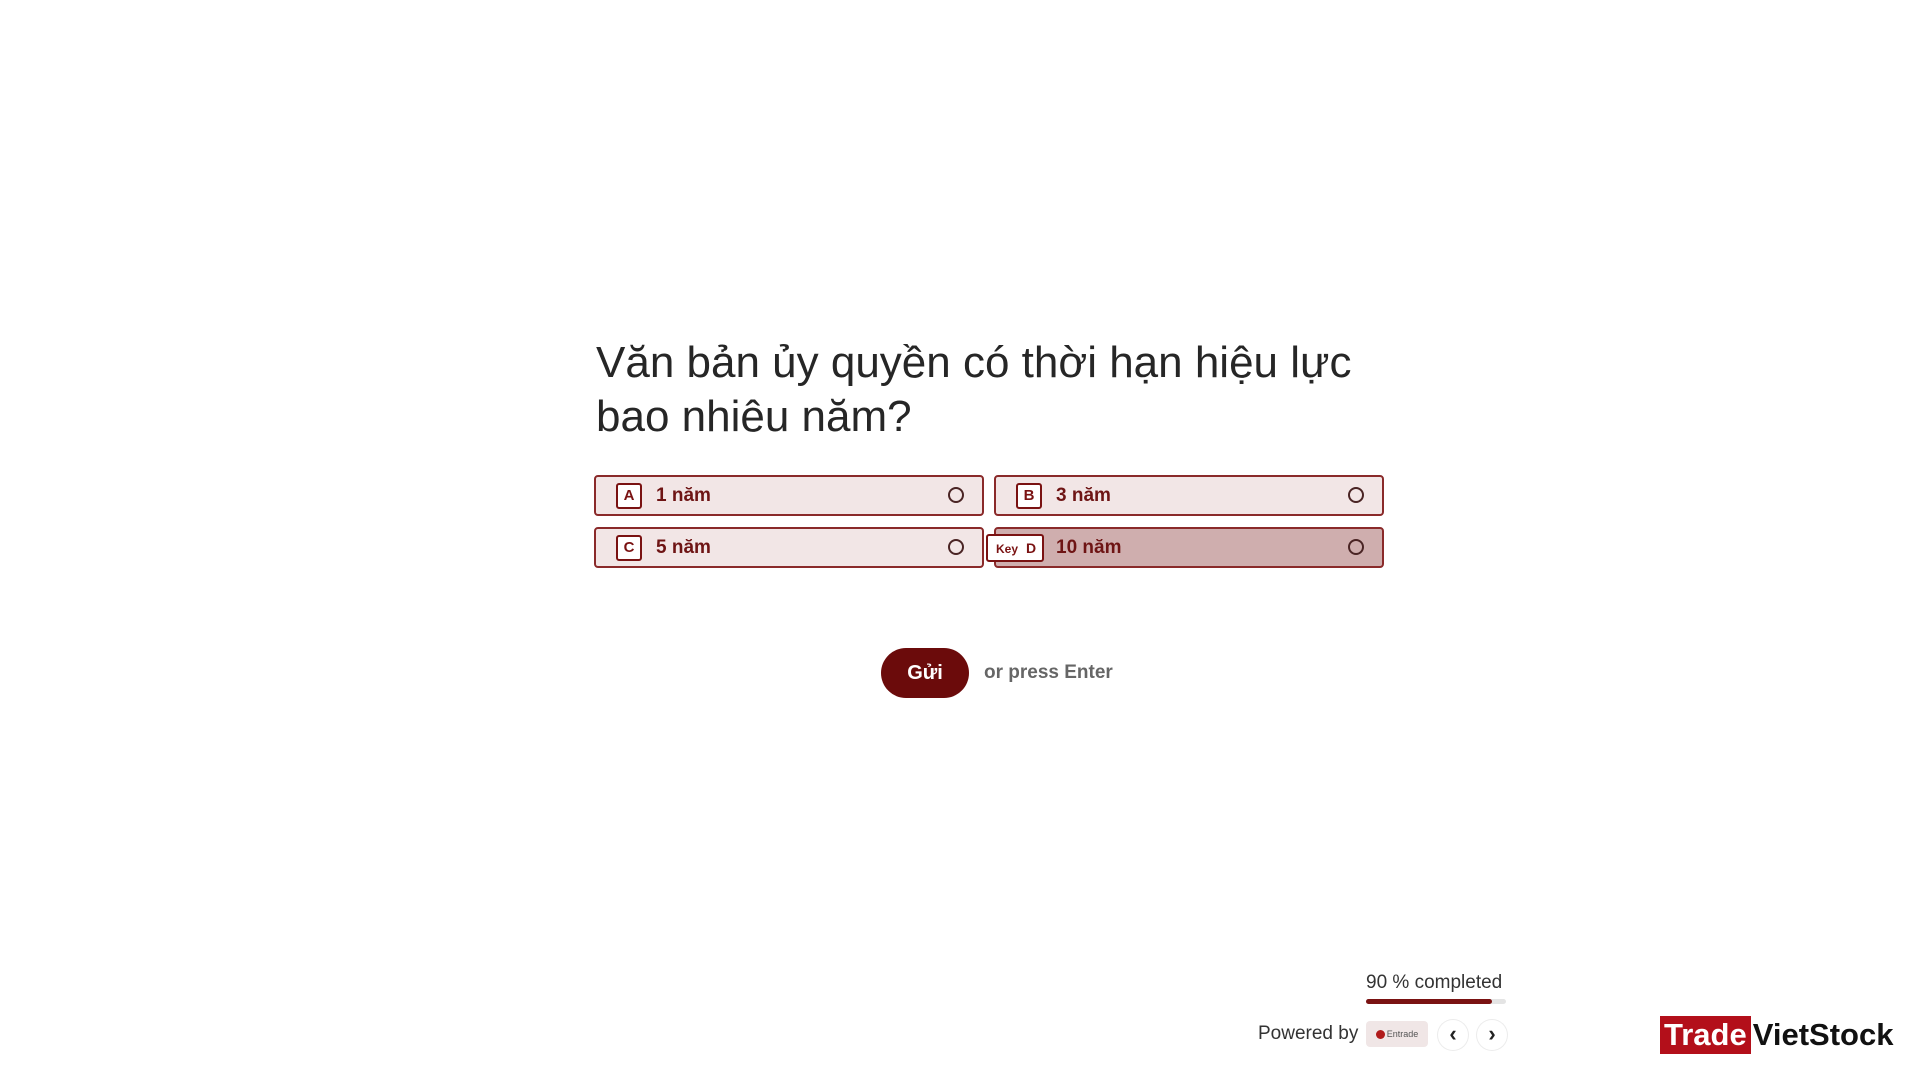  I want to click on option-d-label: 10 năm, so click(1089, 547).